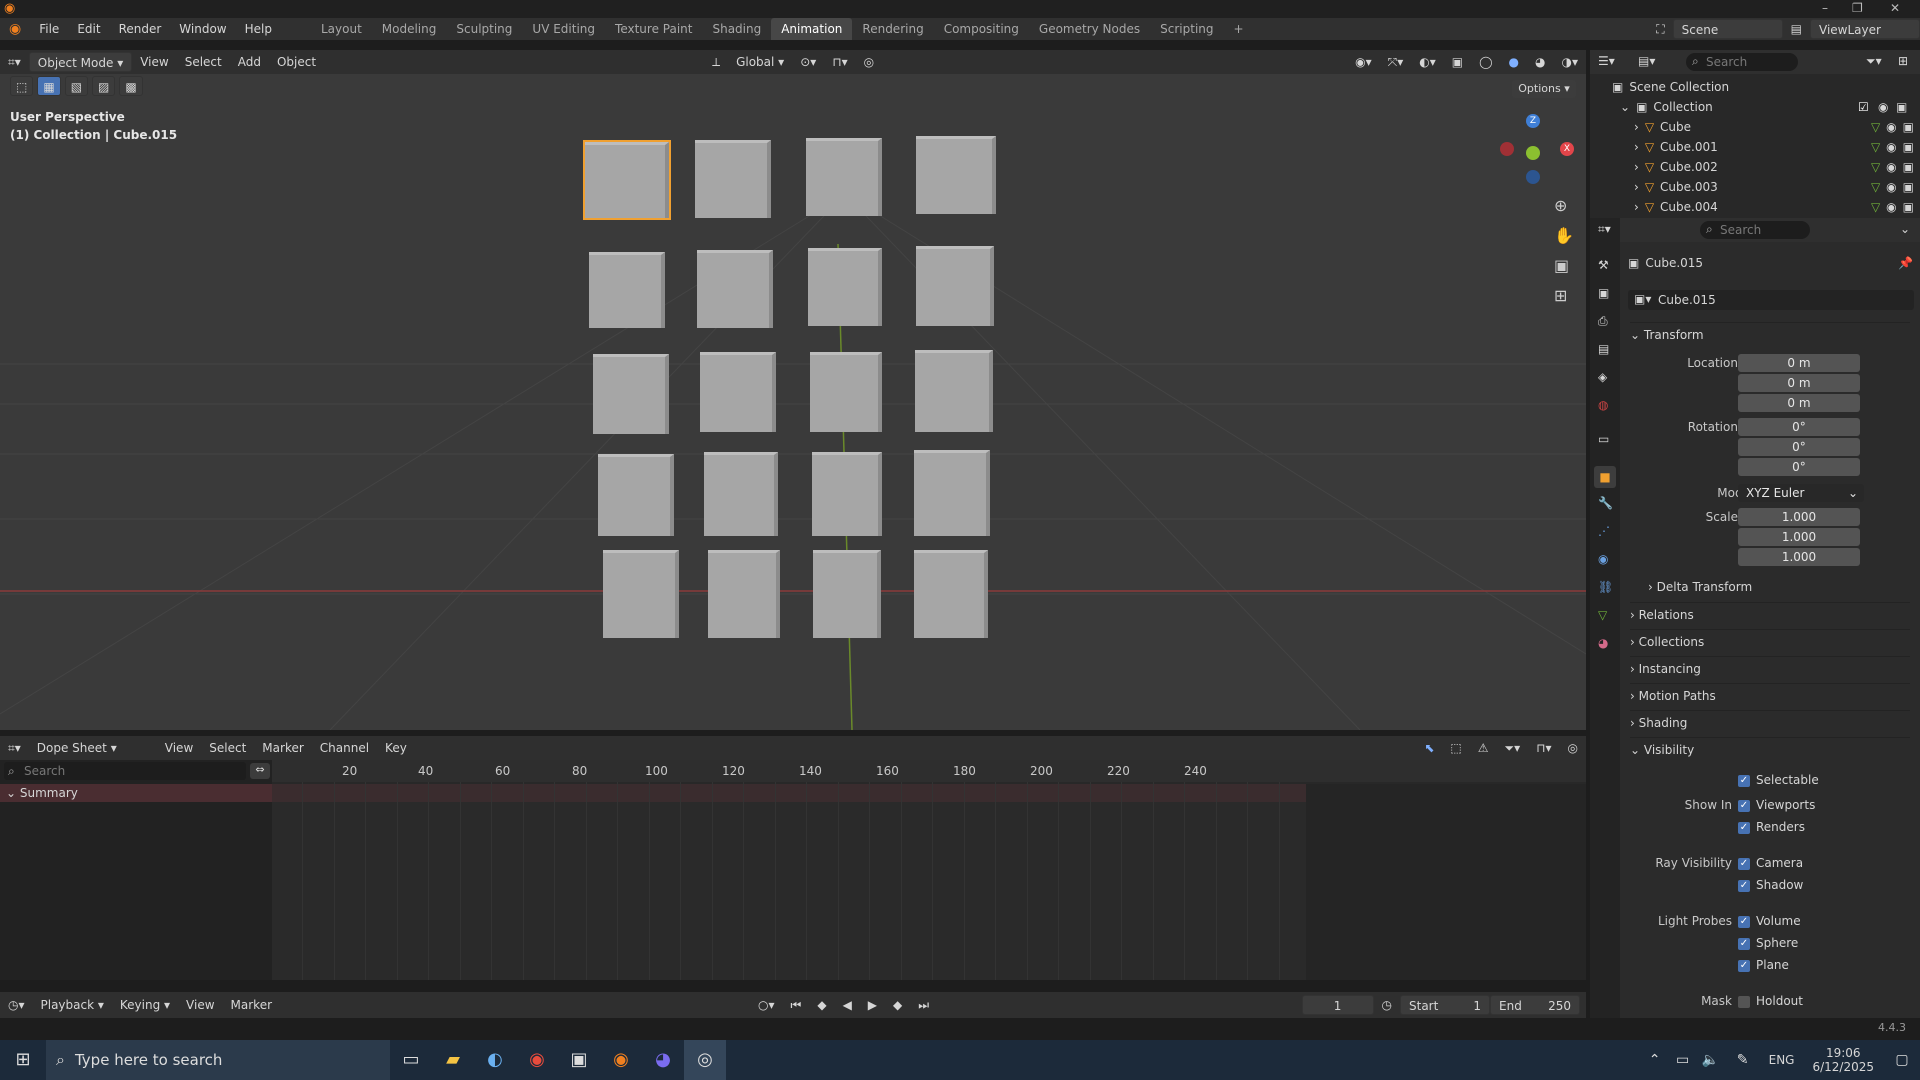 Image resolution: width=1920 pixels, height=1080 pixels. Describe the element at coordinates (1485, 62) in the screenshot. I see `wireframe-shading-icon: ◯` at that location.